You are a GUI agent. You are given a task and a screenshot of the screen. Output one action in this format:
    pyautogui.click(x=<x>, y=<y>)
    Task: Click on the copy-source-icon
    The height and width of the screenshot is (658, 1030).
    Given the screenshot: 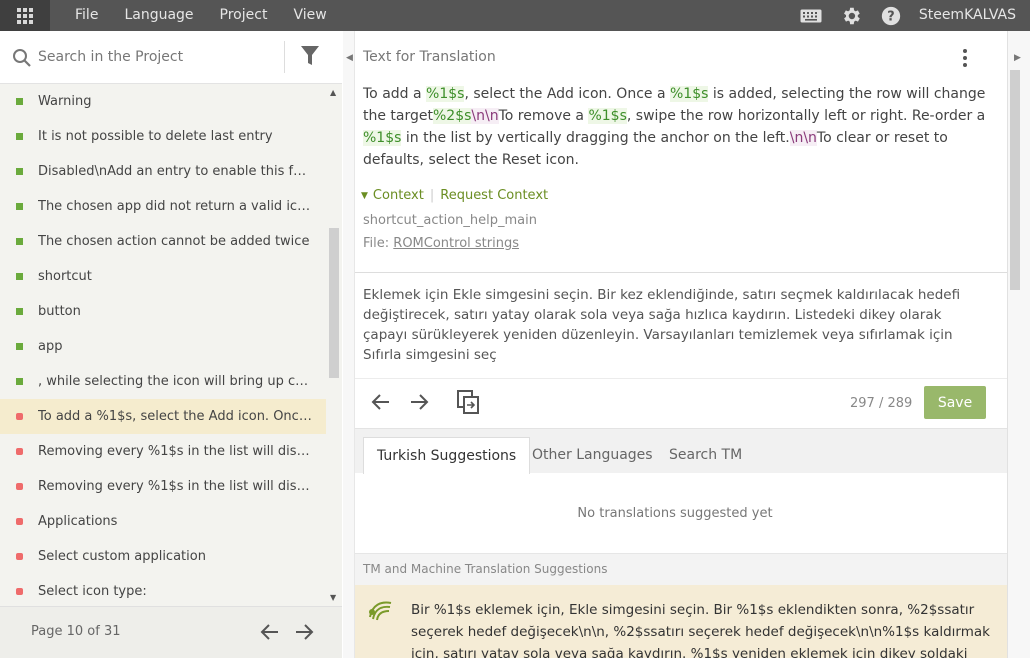 What is the action you would take?
    pyautogui.click(x=468, y=404)
    